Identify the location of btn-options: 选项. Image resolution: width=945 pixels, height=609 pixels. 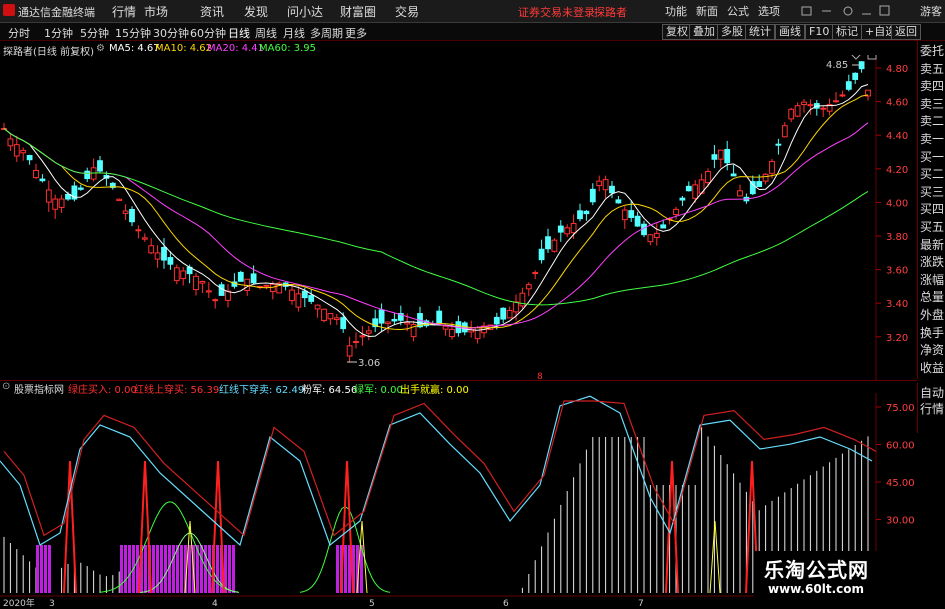
(769, 11).